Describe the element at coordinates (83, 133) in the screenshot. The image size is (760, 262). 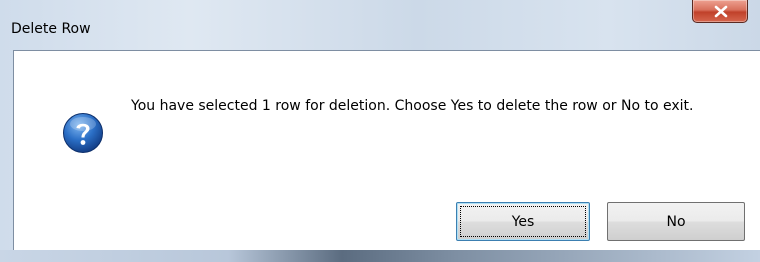
I see `question-icon` at that location.